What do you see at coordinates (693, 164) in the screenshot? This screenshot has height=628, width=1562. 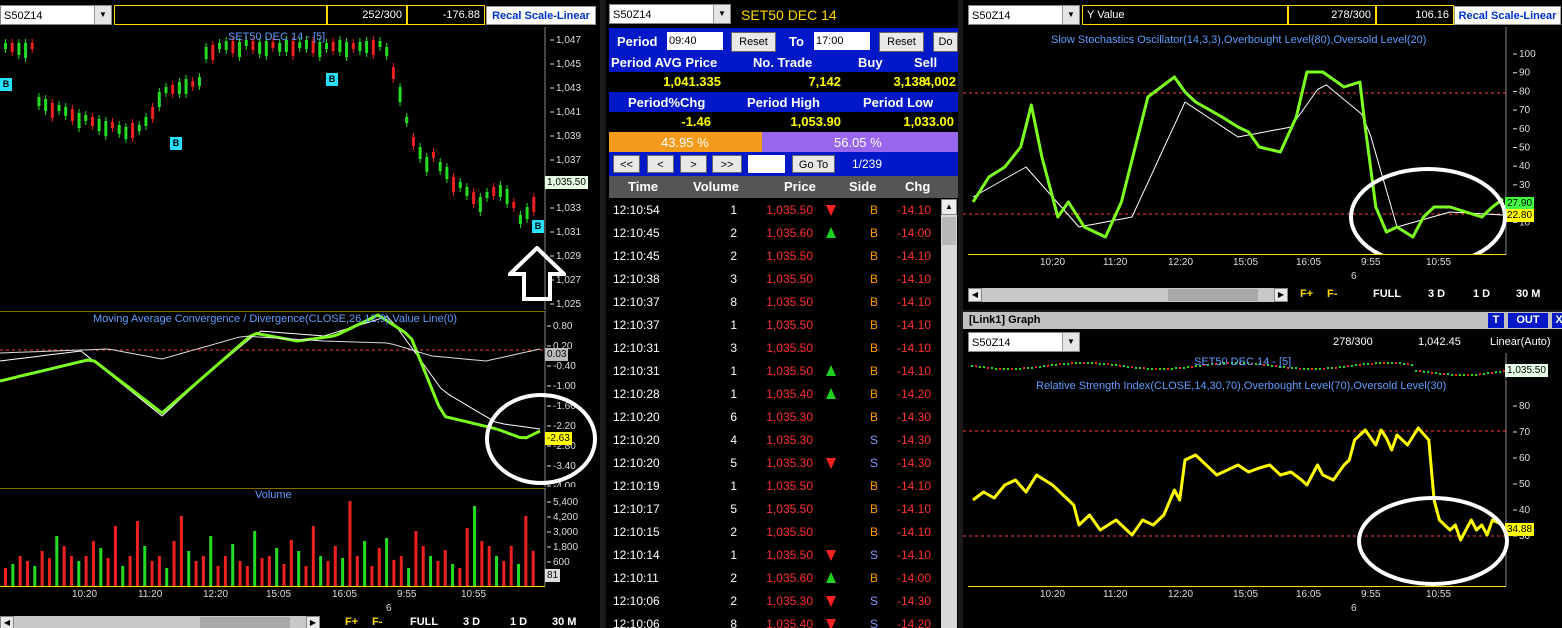 I see `next-page-button: >` at bounding box center [693, 164].